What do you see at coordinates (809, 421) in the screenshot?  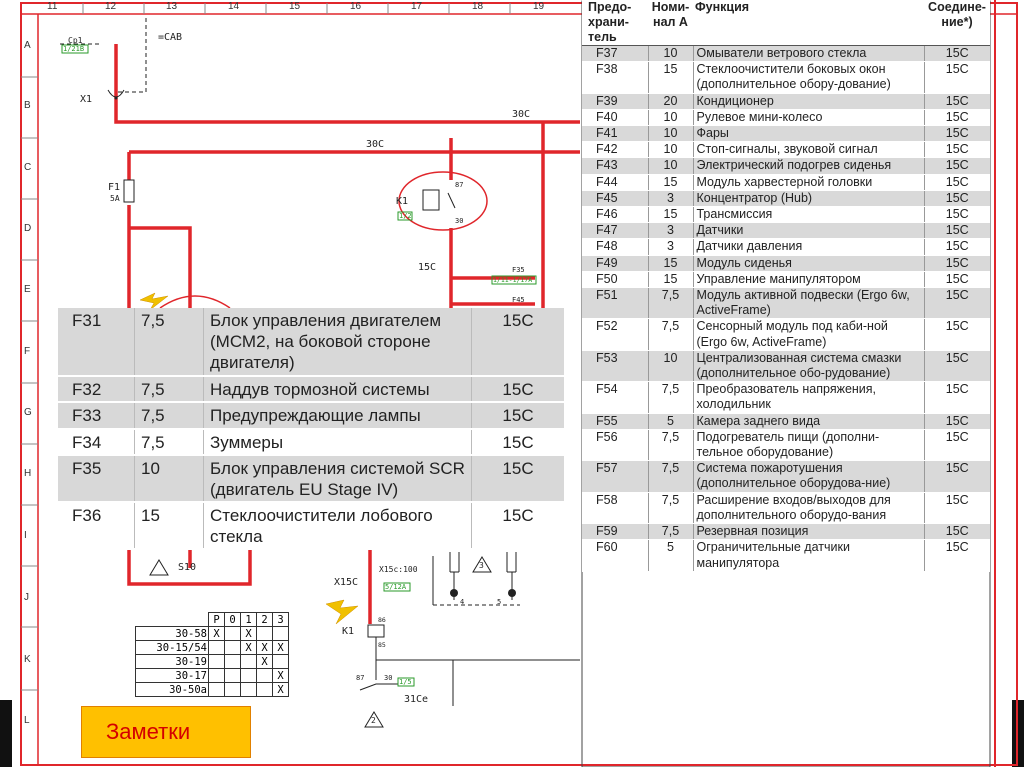 I see `fuse-function: Камера заднего вида` at bounding box center [809, 421].